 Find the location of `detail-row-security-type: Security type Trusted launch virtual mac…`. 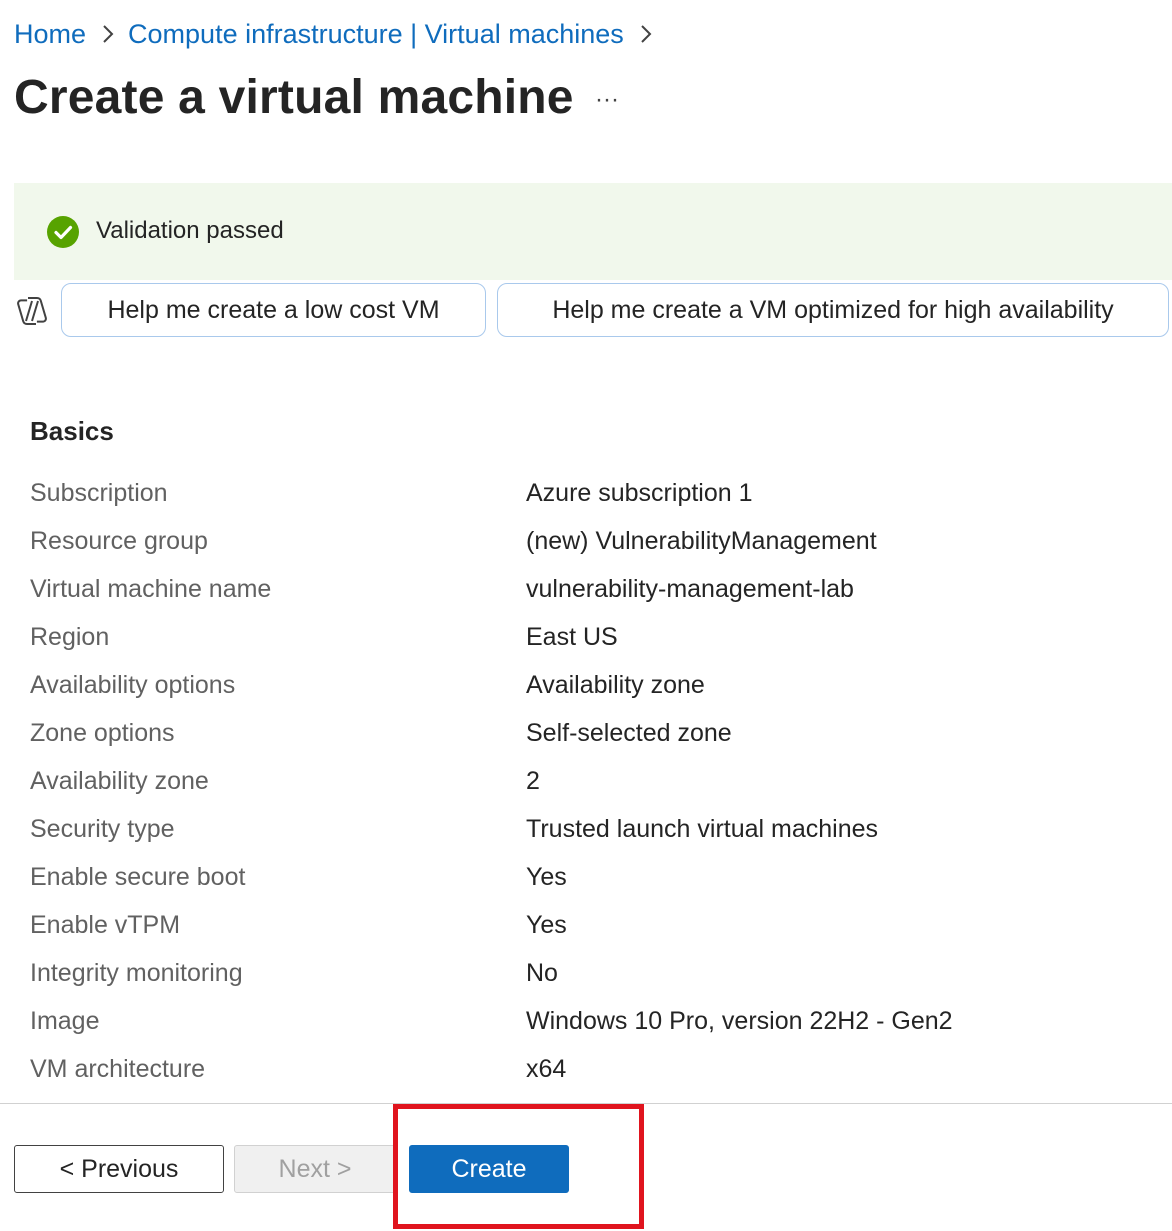

detail-row-security-type: Security type Trusted launch virtual mac… is located at coordinates (590, 829).